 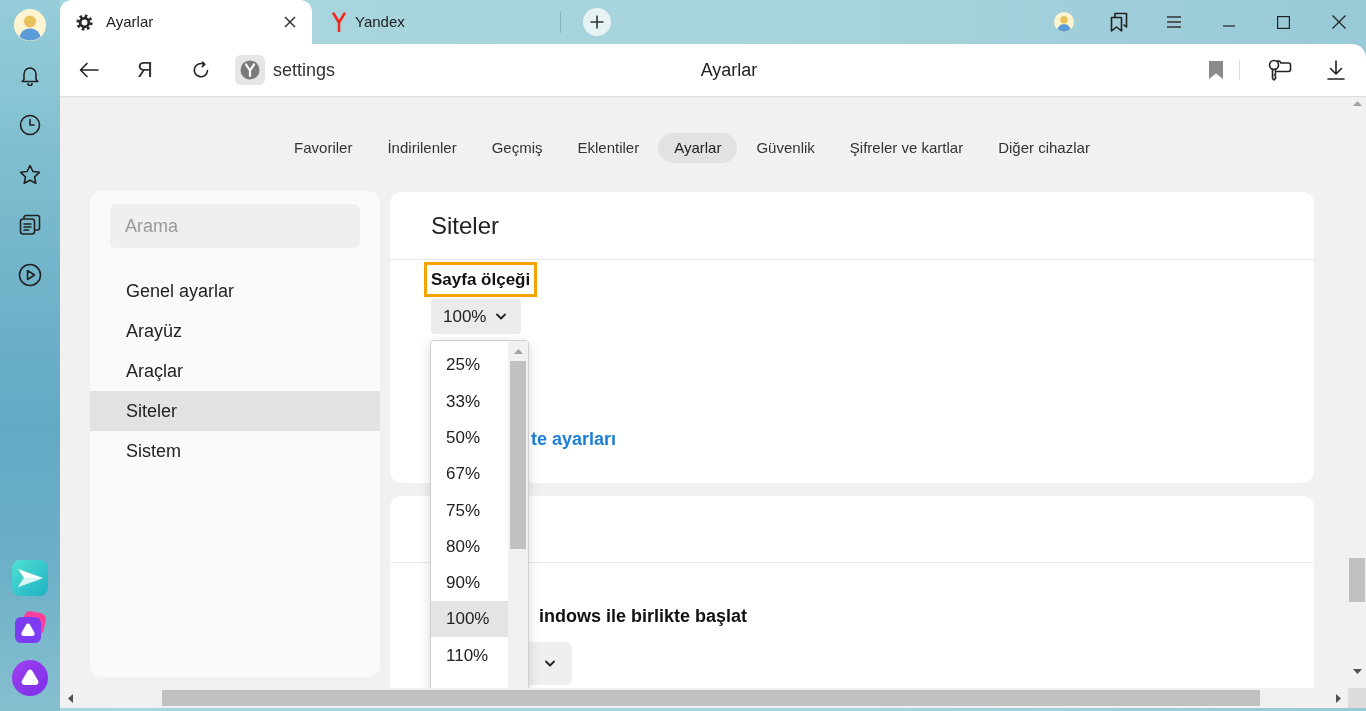 What do you see at coordinates (469, 401) in the screenshot?
I see `dropdown-option: 33%` at bounding box center [469, 401].